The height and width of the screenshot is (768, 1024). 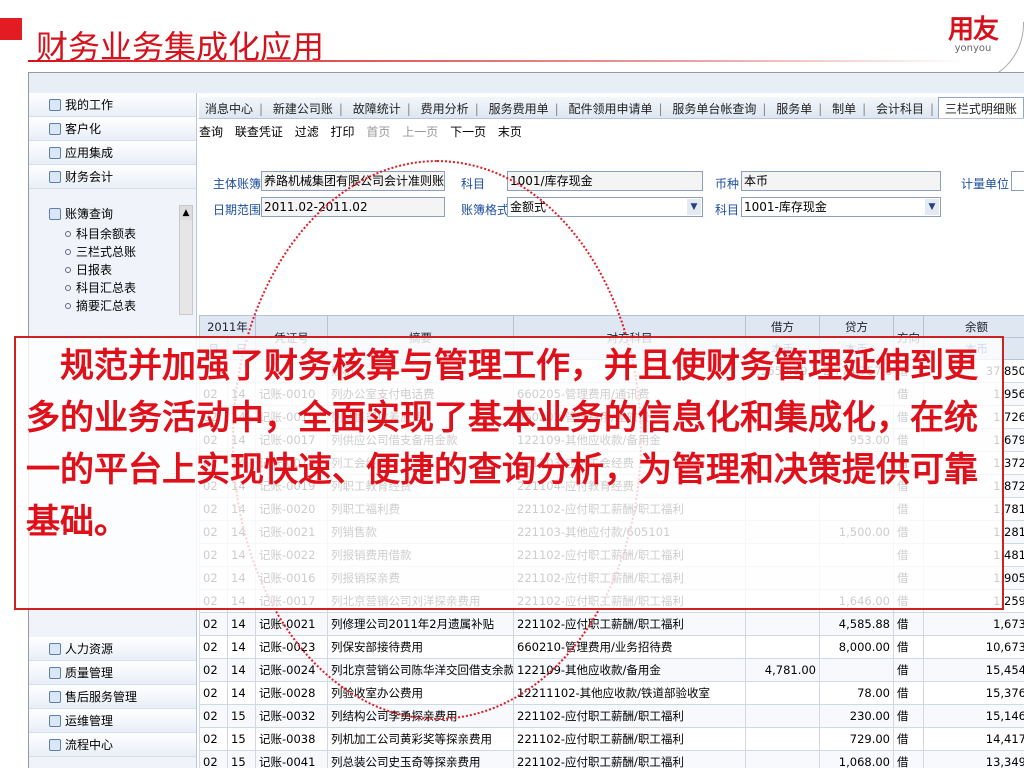 What do you see at coordinates (856, 693) in the screenshot?
I see `cell-credit: 78.00` at bounding box center [856, 693].